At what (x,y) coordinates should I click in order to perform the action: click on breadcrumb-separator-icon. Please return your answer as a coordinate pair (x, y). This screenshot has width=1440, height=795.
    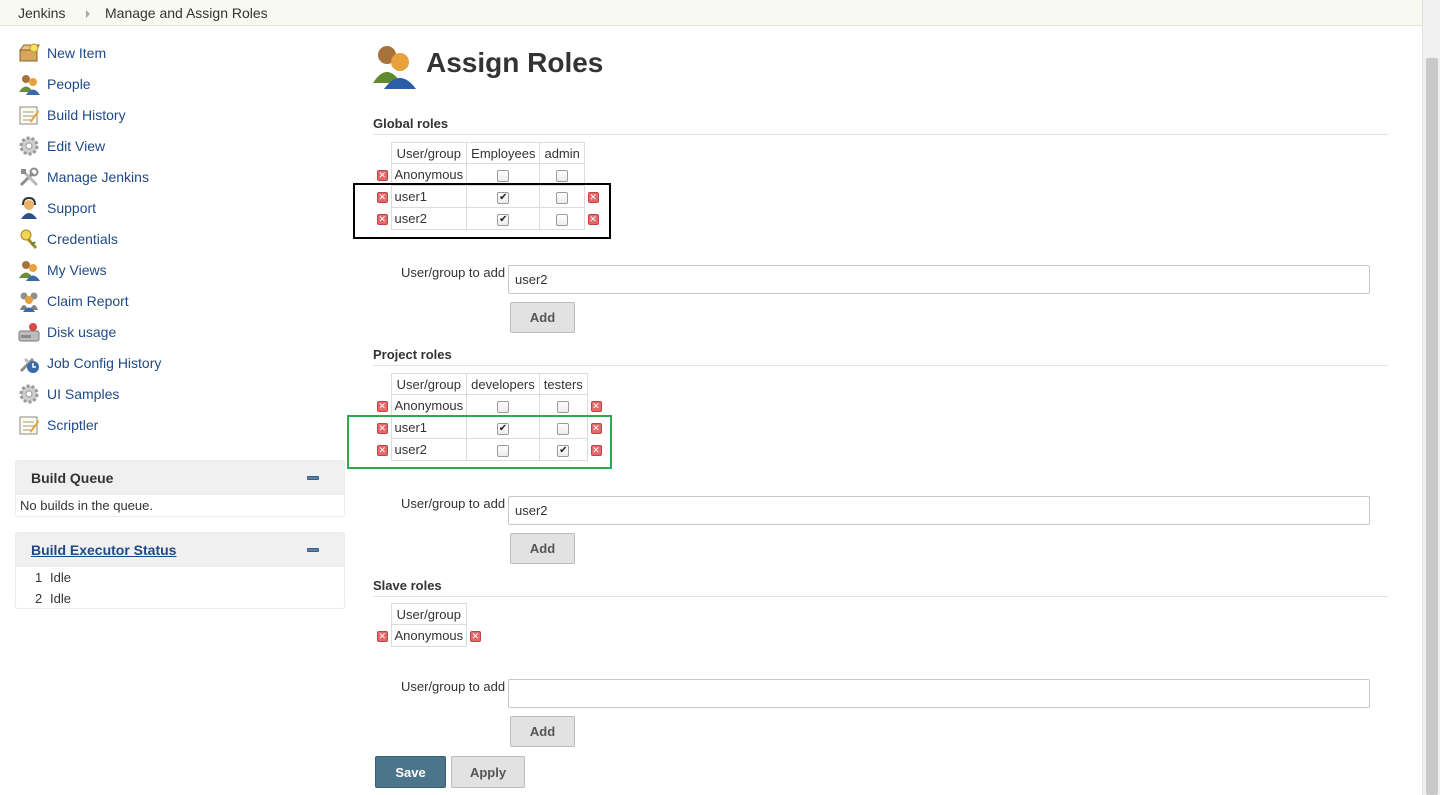
    Looking at the image, I should click on (88, 14).